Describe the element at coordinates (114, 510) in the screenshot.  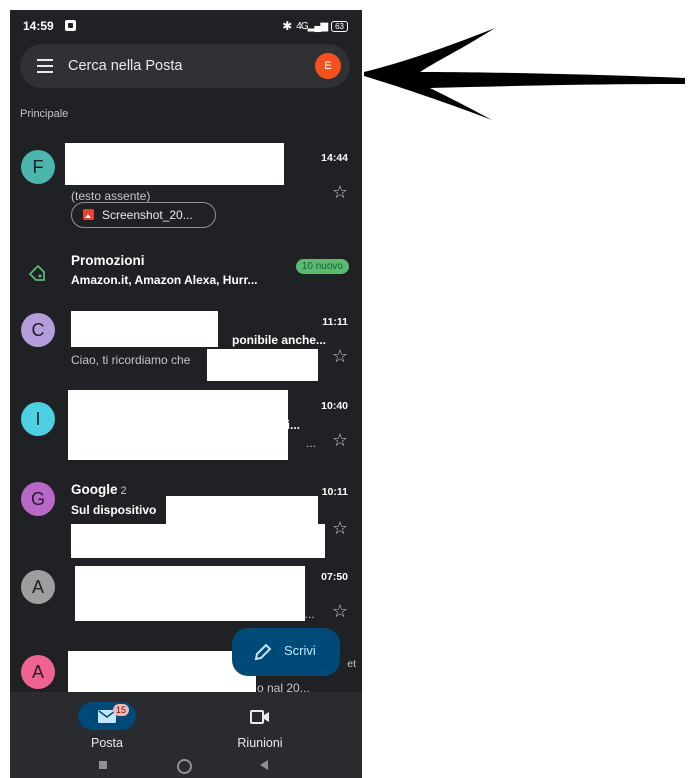
I see `email-subject: Sul dispositivo` at that location.